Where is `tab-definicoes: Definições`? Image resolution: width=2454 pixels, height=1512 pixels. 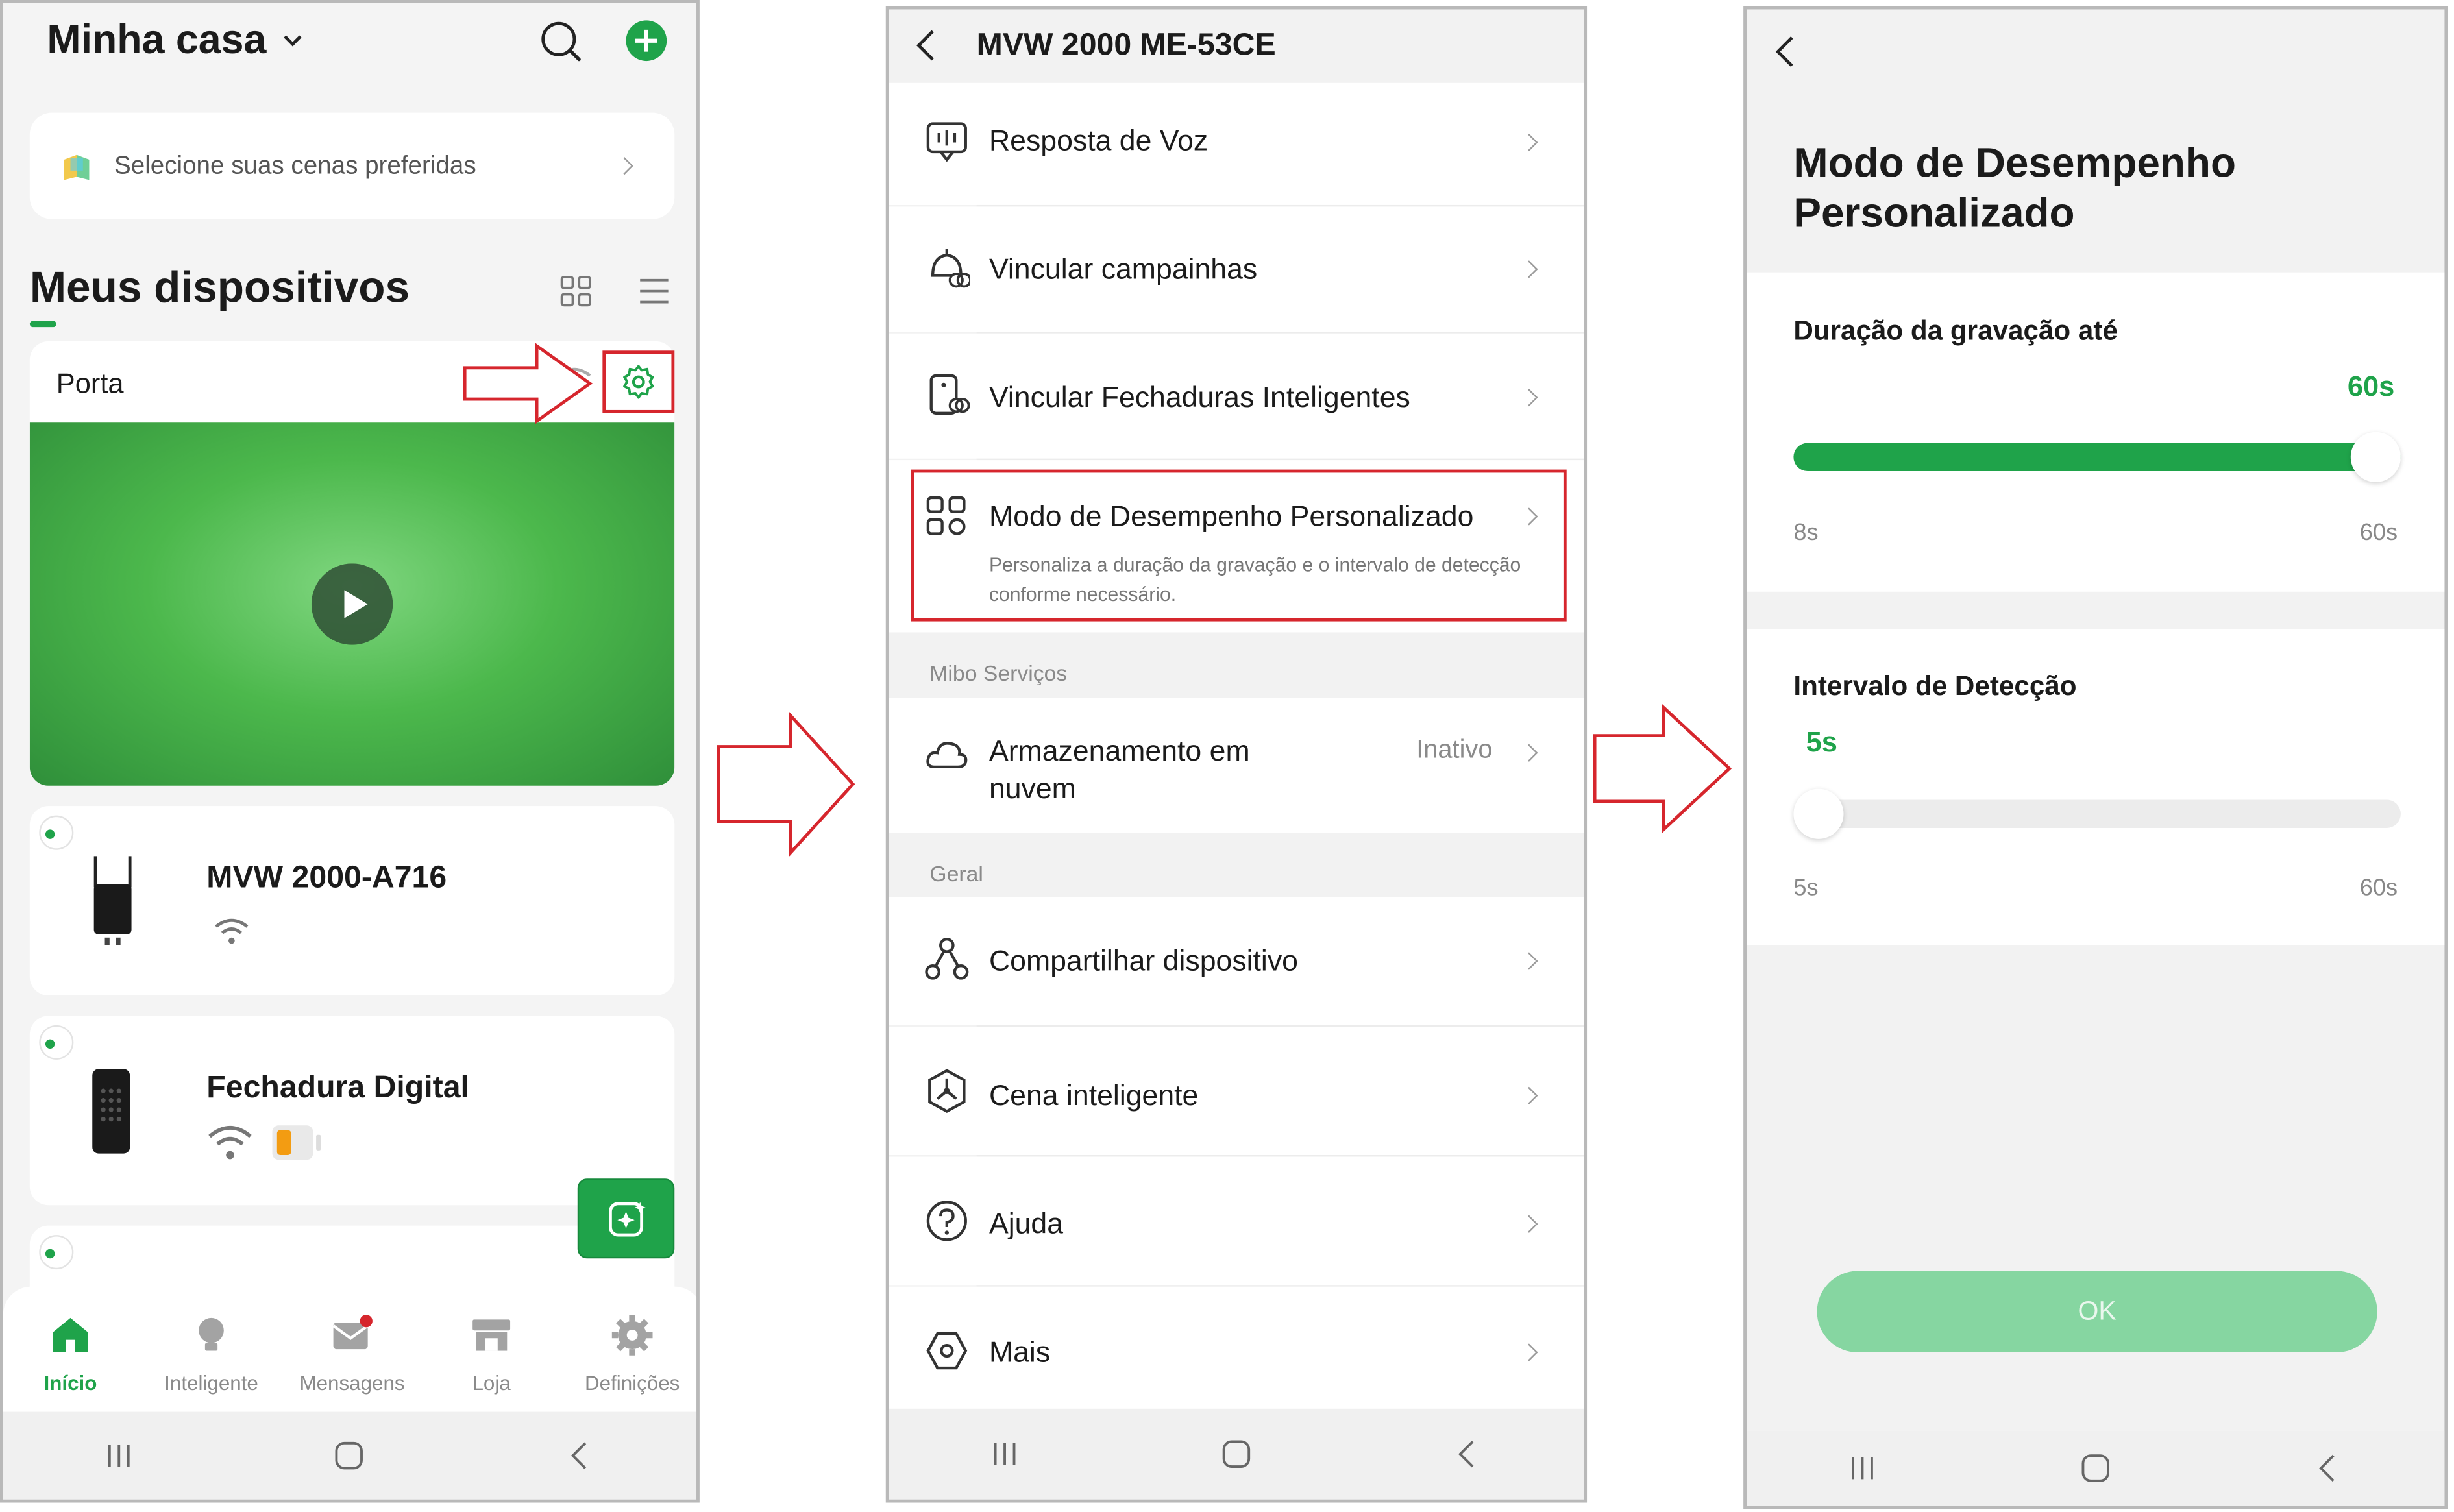
tab-definicoes: Definições is located at coordinates (629, 1353).